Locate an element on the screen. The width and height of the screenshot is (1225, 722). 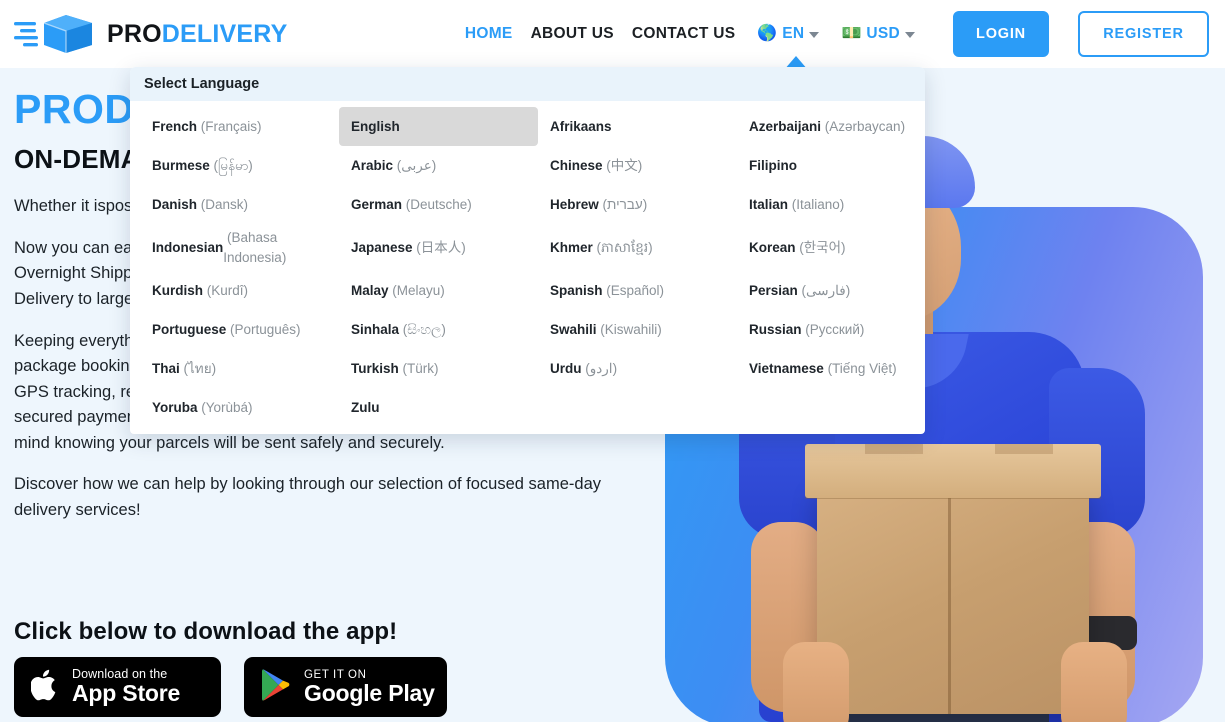
language-option-indonesian: Indonesian (Bahasa Indonesia) is located at coordinates (239, 247).